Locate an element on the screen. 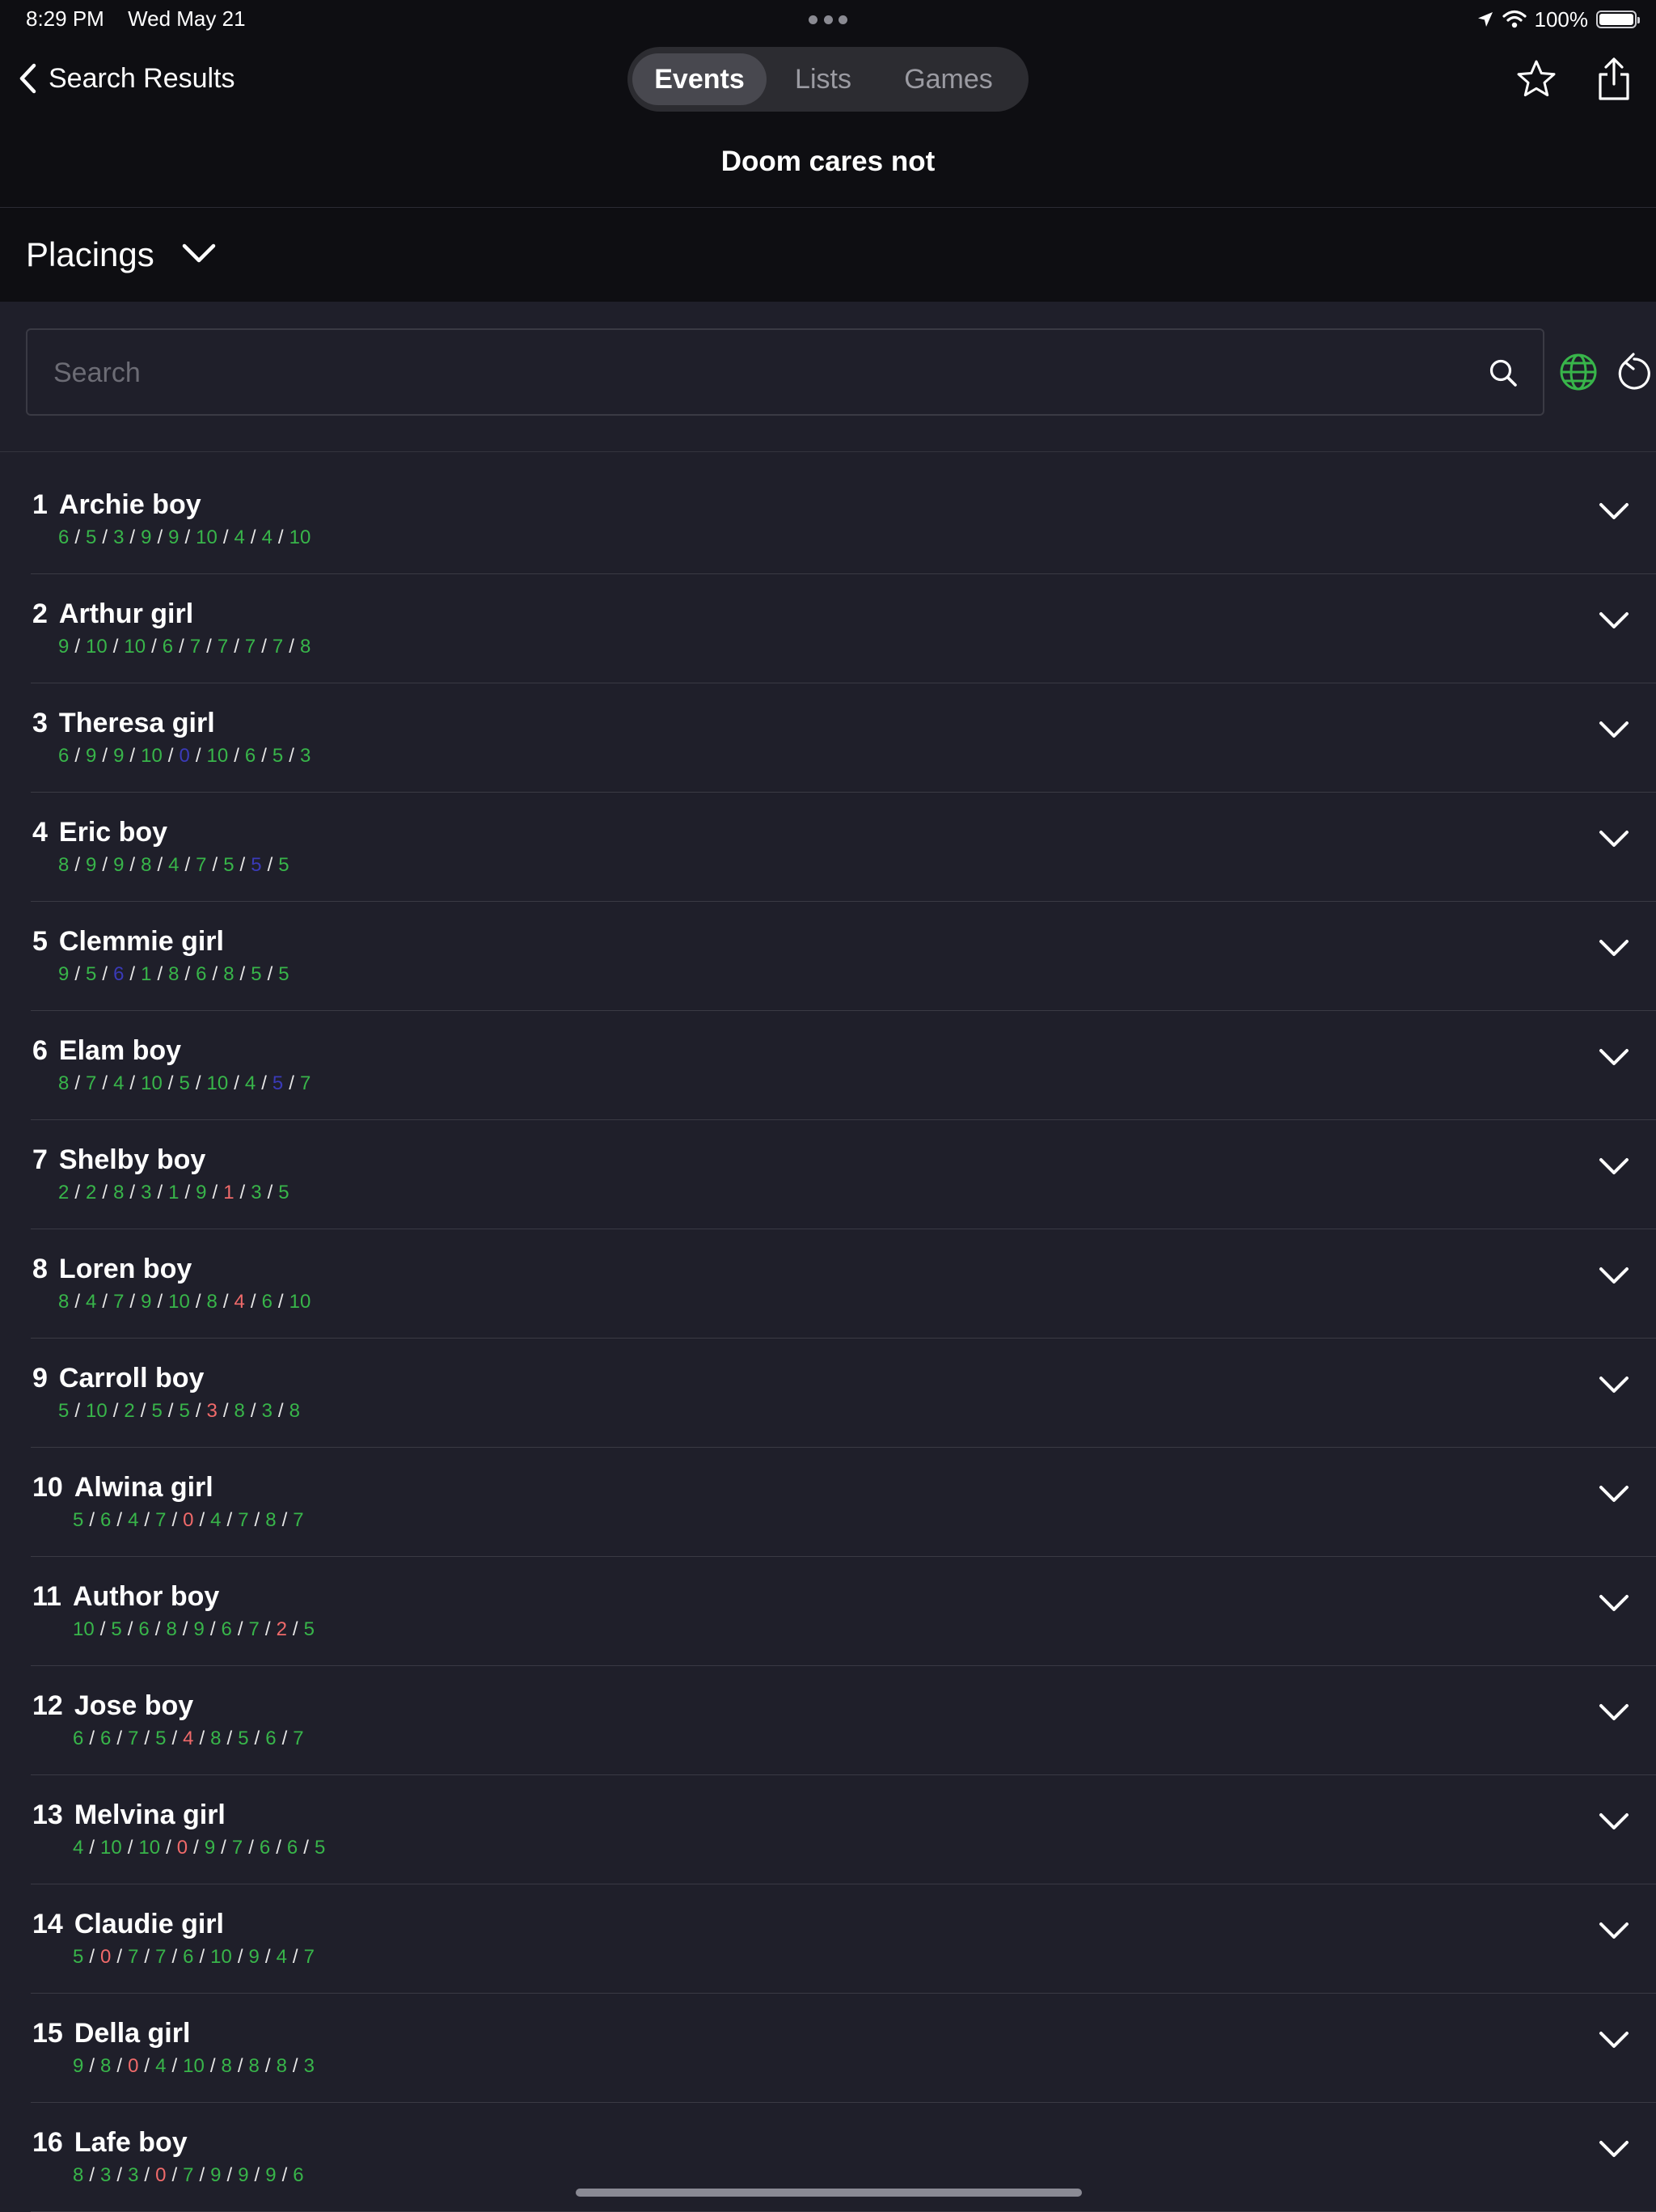  list-item: 15 Della girl 9/8/0/4/10/8/8/8/3 is located at coordinates (843, 2048).